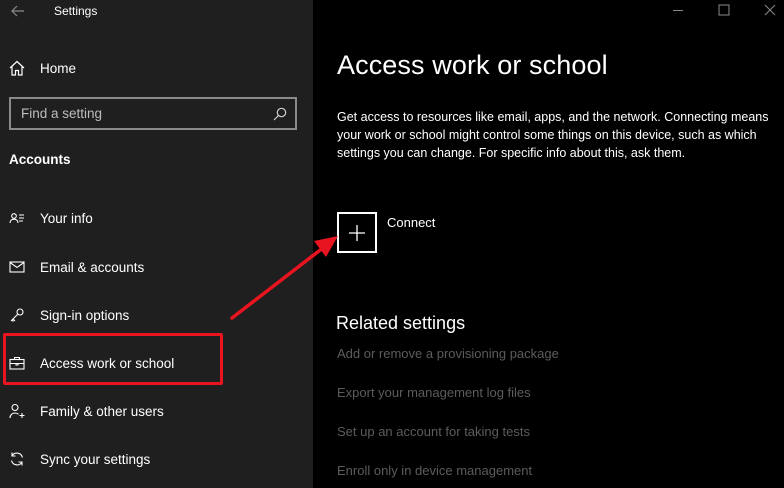  I want to click on related-link-device-management: Enroll only in device management, so click(434, 470).